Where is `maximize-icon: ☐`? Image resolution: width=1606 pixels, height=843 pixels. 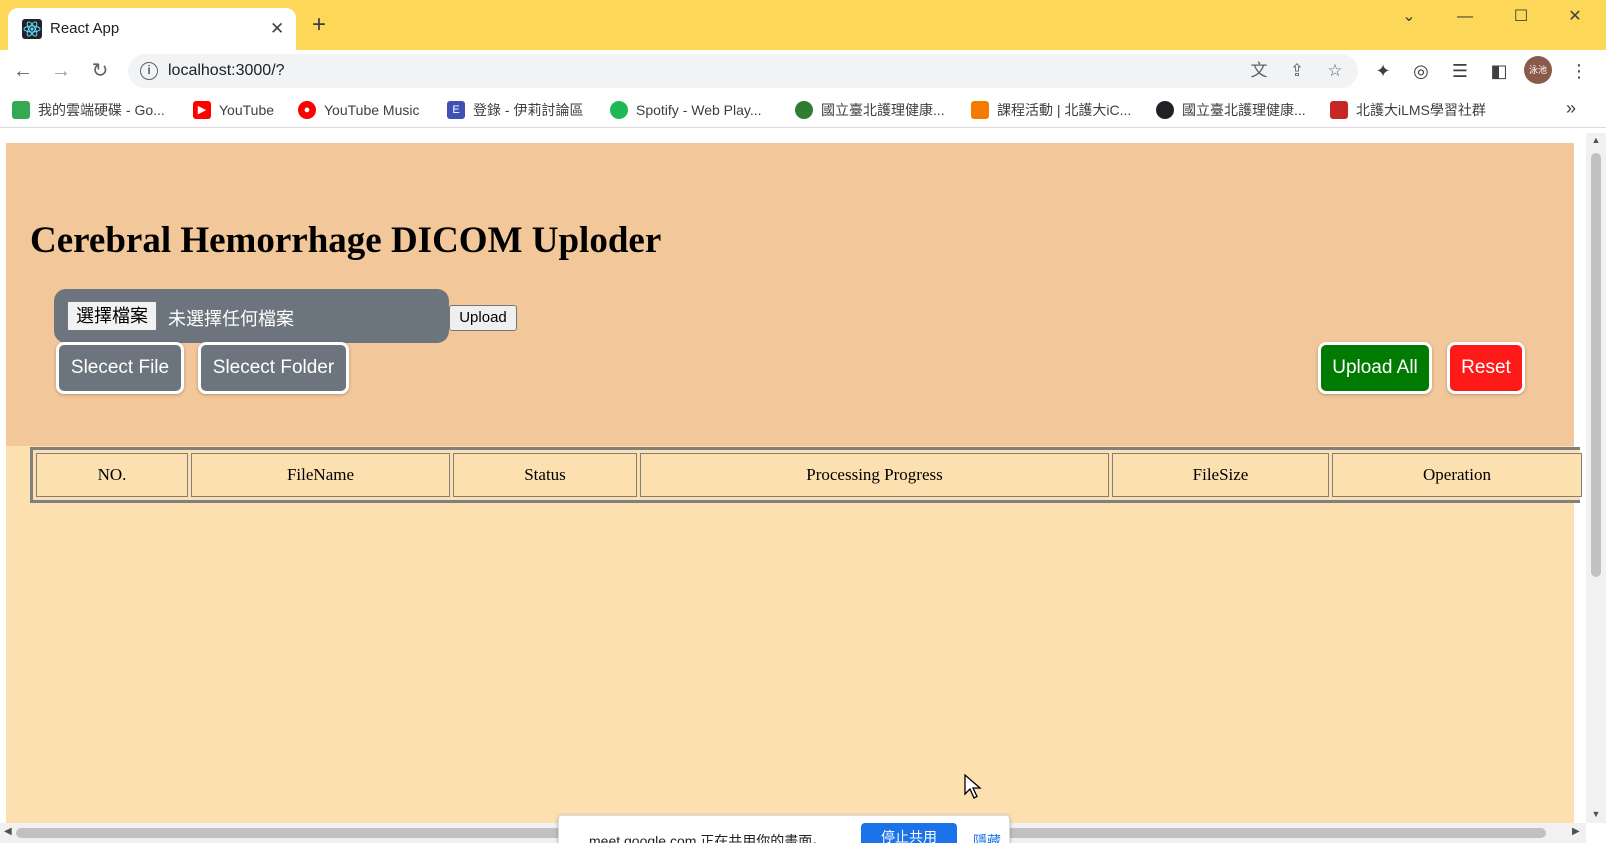
maximize-icon: ☐ is located at coordinates (1521, 17).